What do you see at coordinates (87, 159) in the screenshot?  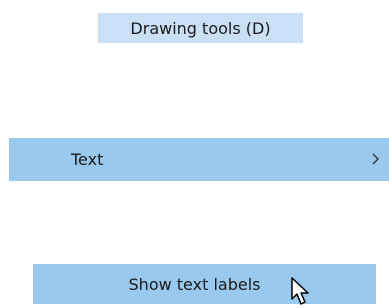 I see `menu-item-label: Text` at bounding box center [87, 159].